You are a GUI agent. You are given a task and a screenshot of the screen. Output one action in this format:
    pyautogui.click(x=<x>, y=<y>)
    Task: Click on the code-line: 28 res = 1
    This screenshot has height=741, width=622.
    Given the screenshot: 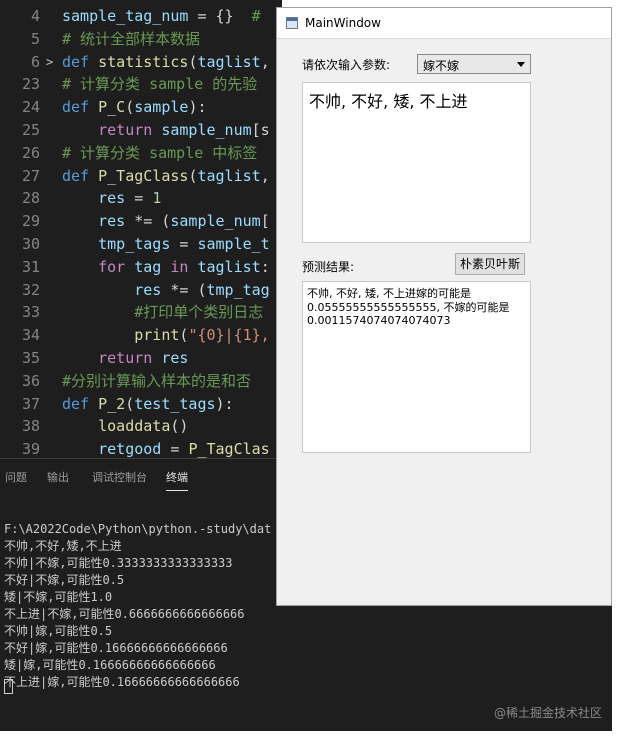 What is the action you would take?
    pyautogui.click(x=141, y=198)
    